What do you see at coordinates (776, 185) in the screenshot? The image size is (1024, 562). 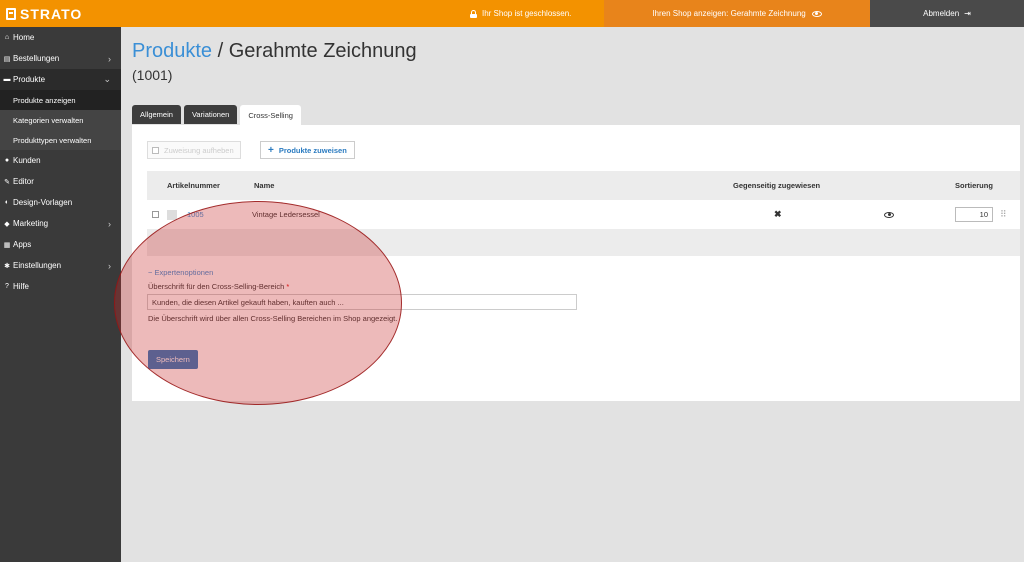 I see `header-mutual: Gegenseitig zugewiesen` at bounding box center [776, 185].